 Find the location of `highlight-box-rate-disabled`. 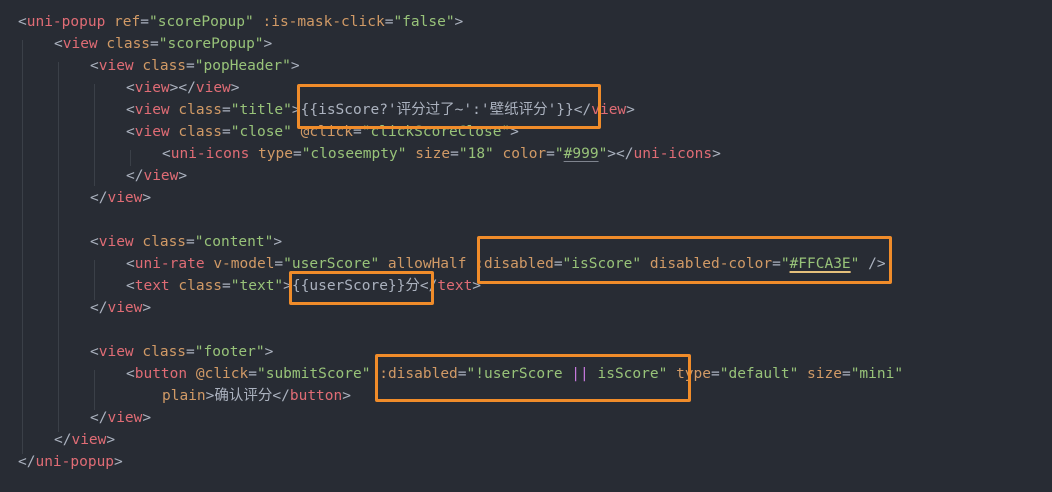

highlight-box-rate-disabled is located at coordinates (684, 260).